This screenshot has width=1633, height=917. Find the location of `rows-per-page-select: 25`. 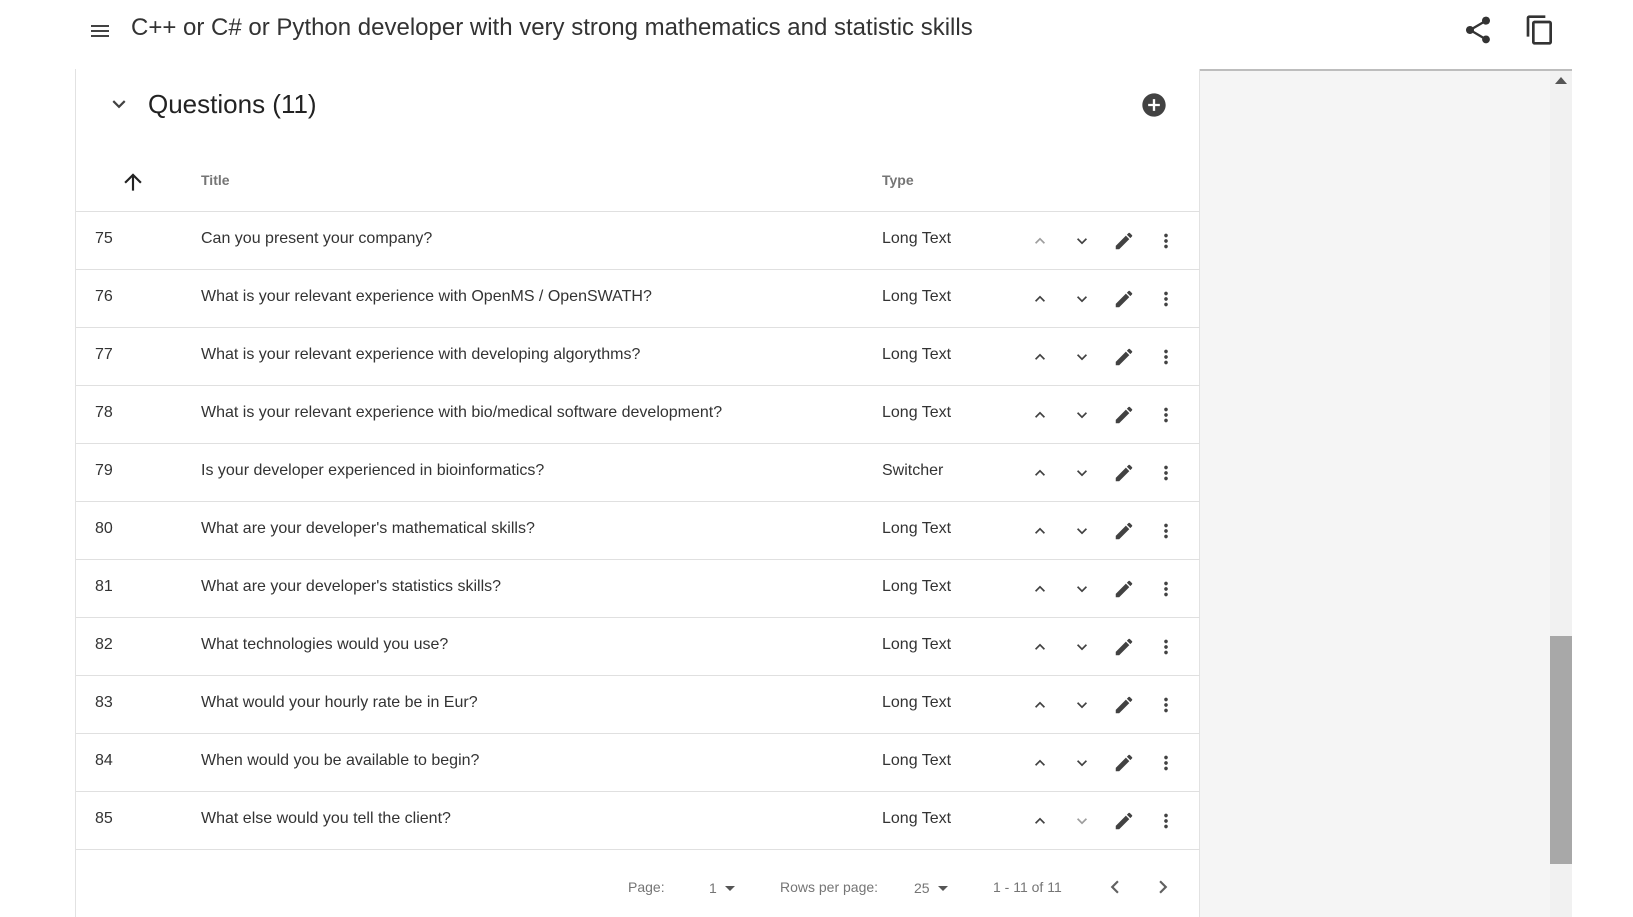

rows-per-page-select: 25 is located at coordinates (937, 888).